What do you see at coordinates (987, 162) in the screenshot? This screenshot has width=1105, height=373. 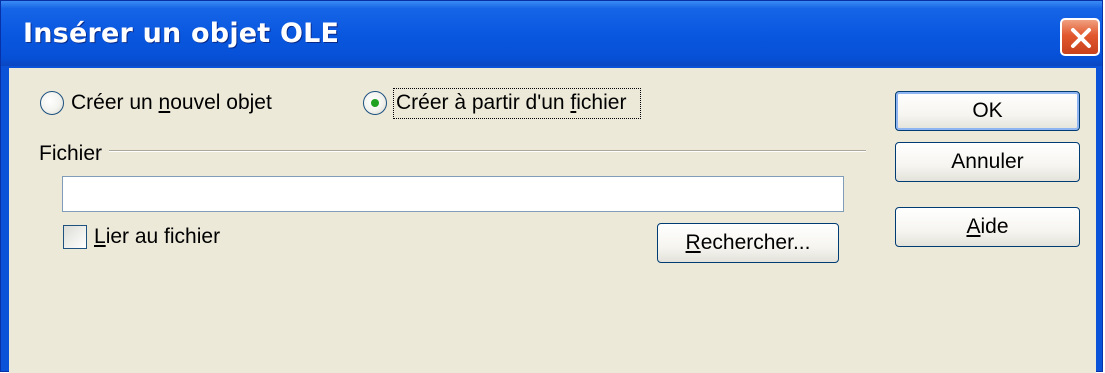 I see `cancel-button: Annuler` at bounding box center [987, 162].